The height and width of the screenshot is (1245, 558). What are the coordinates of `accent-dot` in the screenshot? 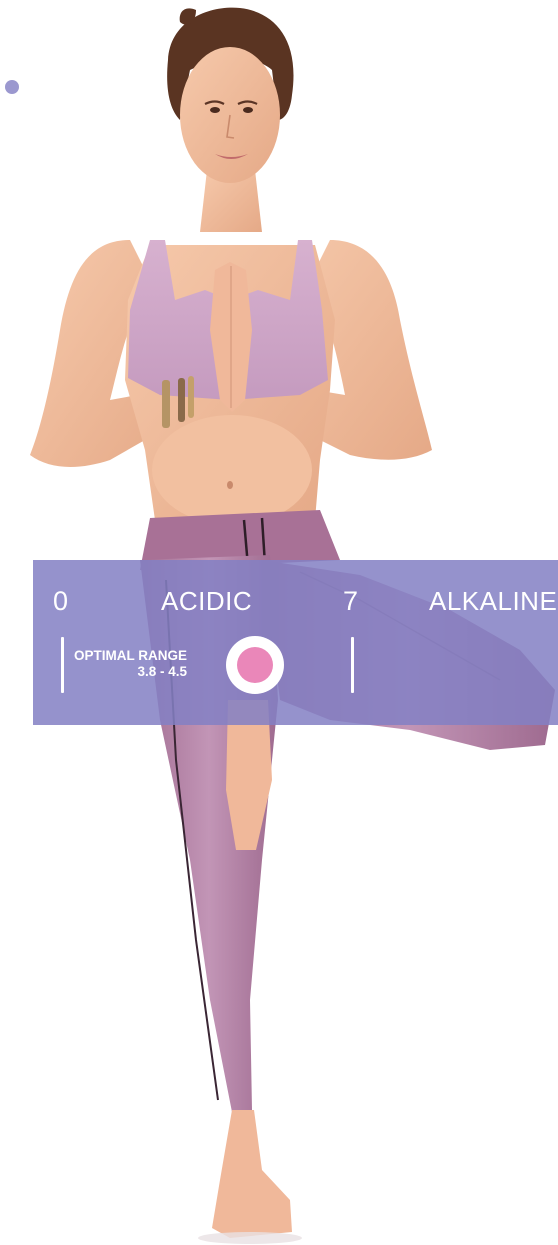 It's located at (12, 87).